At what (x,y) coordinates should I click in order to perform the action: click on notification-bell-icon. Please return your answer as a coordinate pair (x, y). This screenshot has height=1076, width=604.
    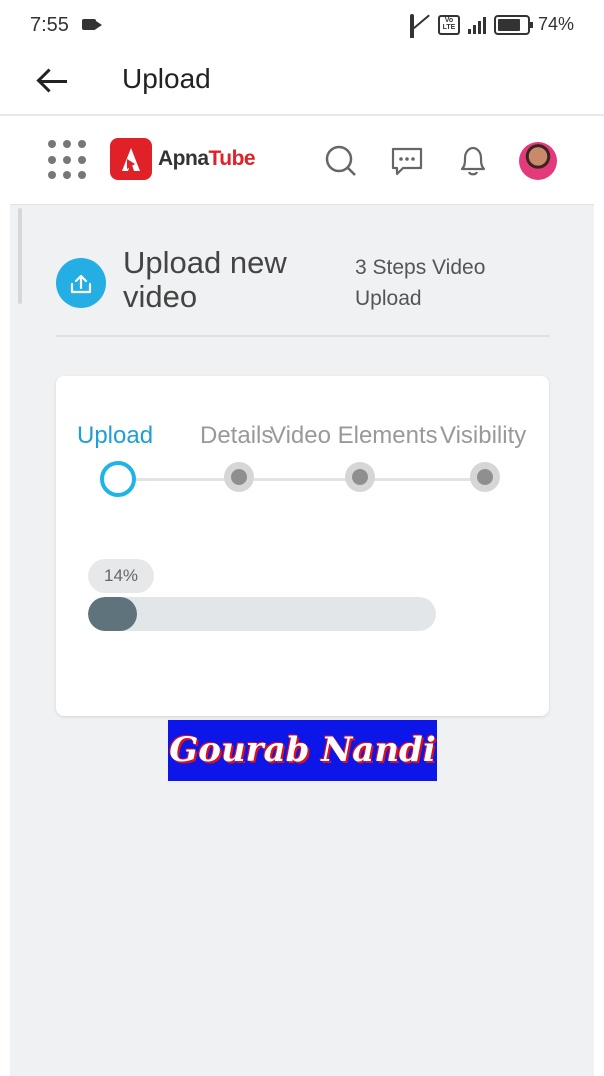
    Looking at the image, I should click on (473, 161).